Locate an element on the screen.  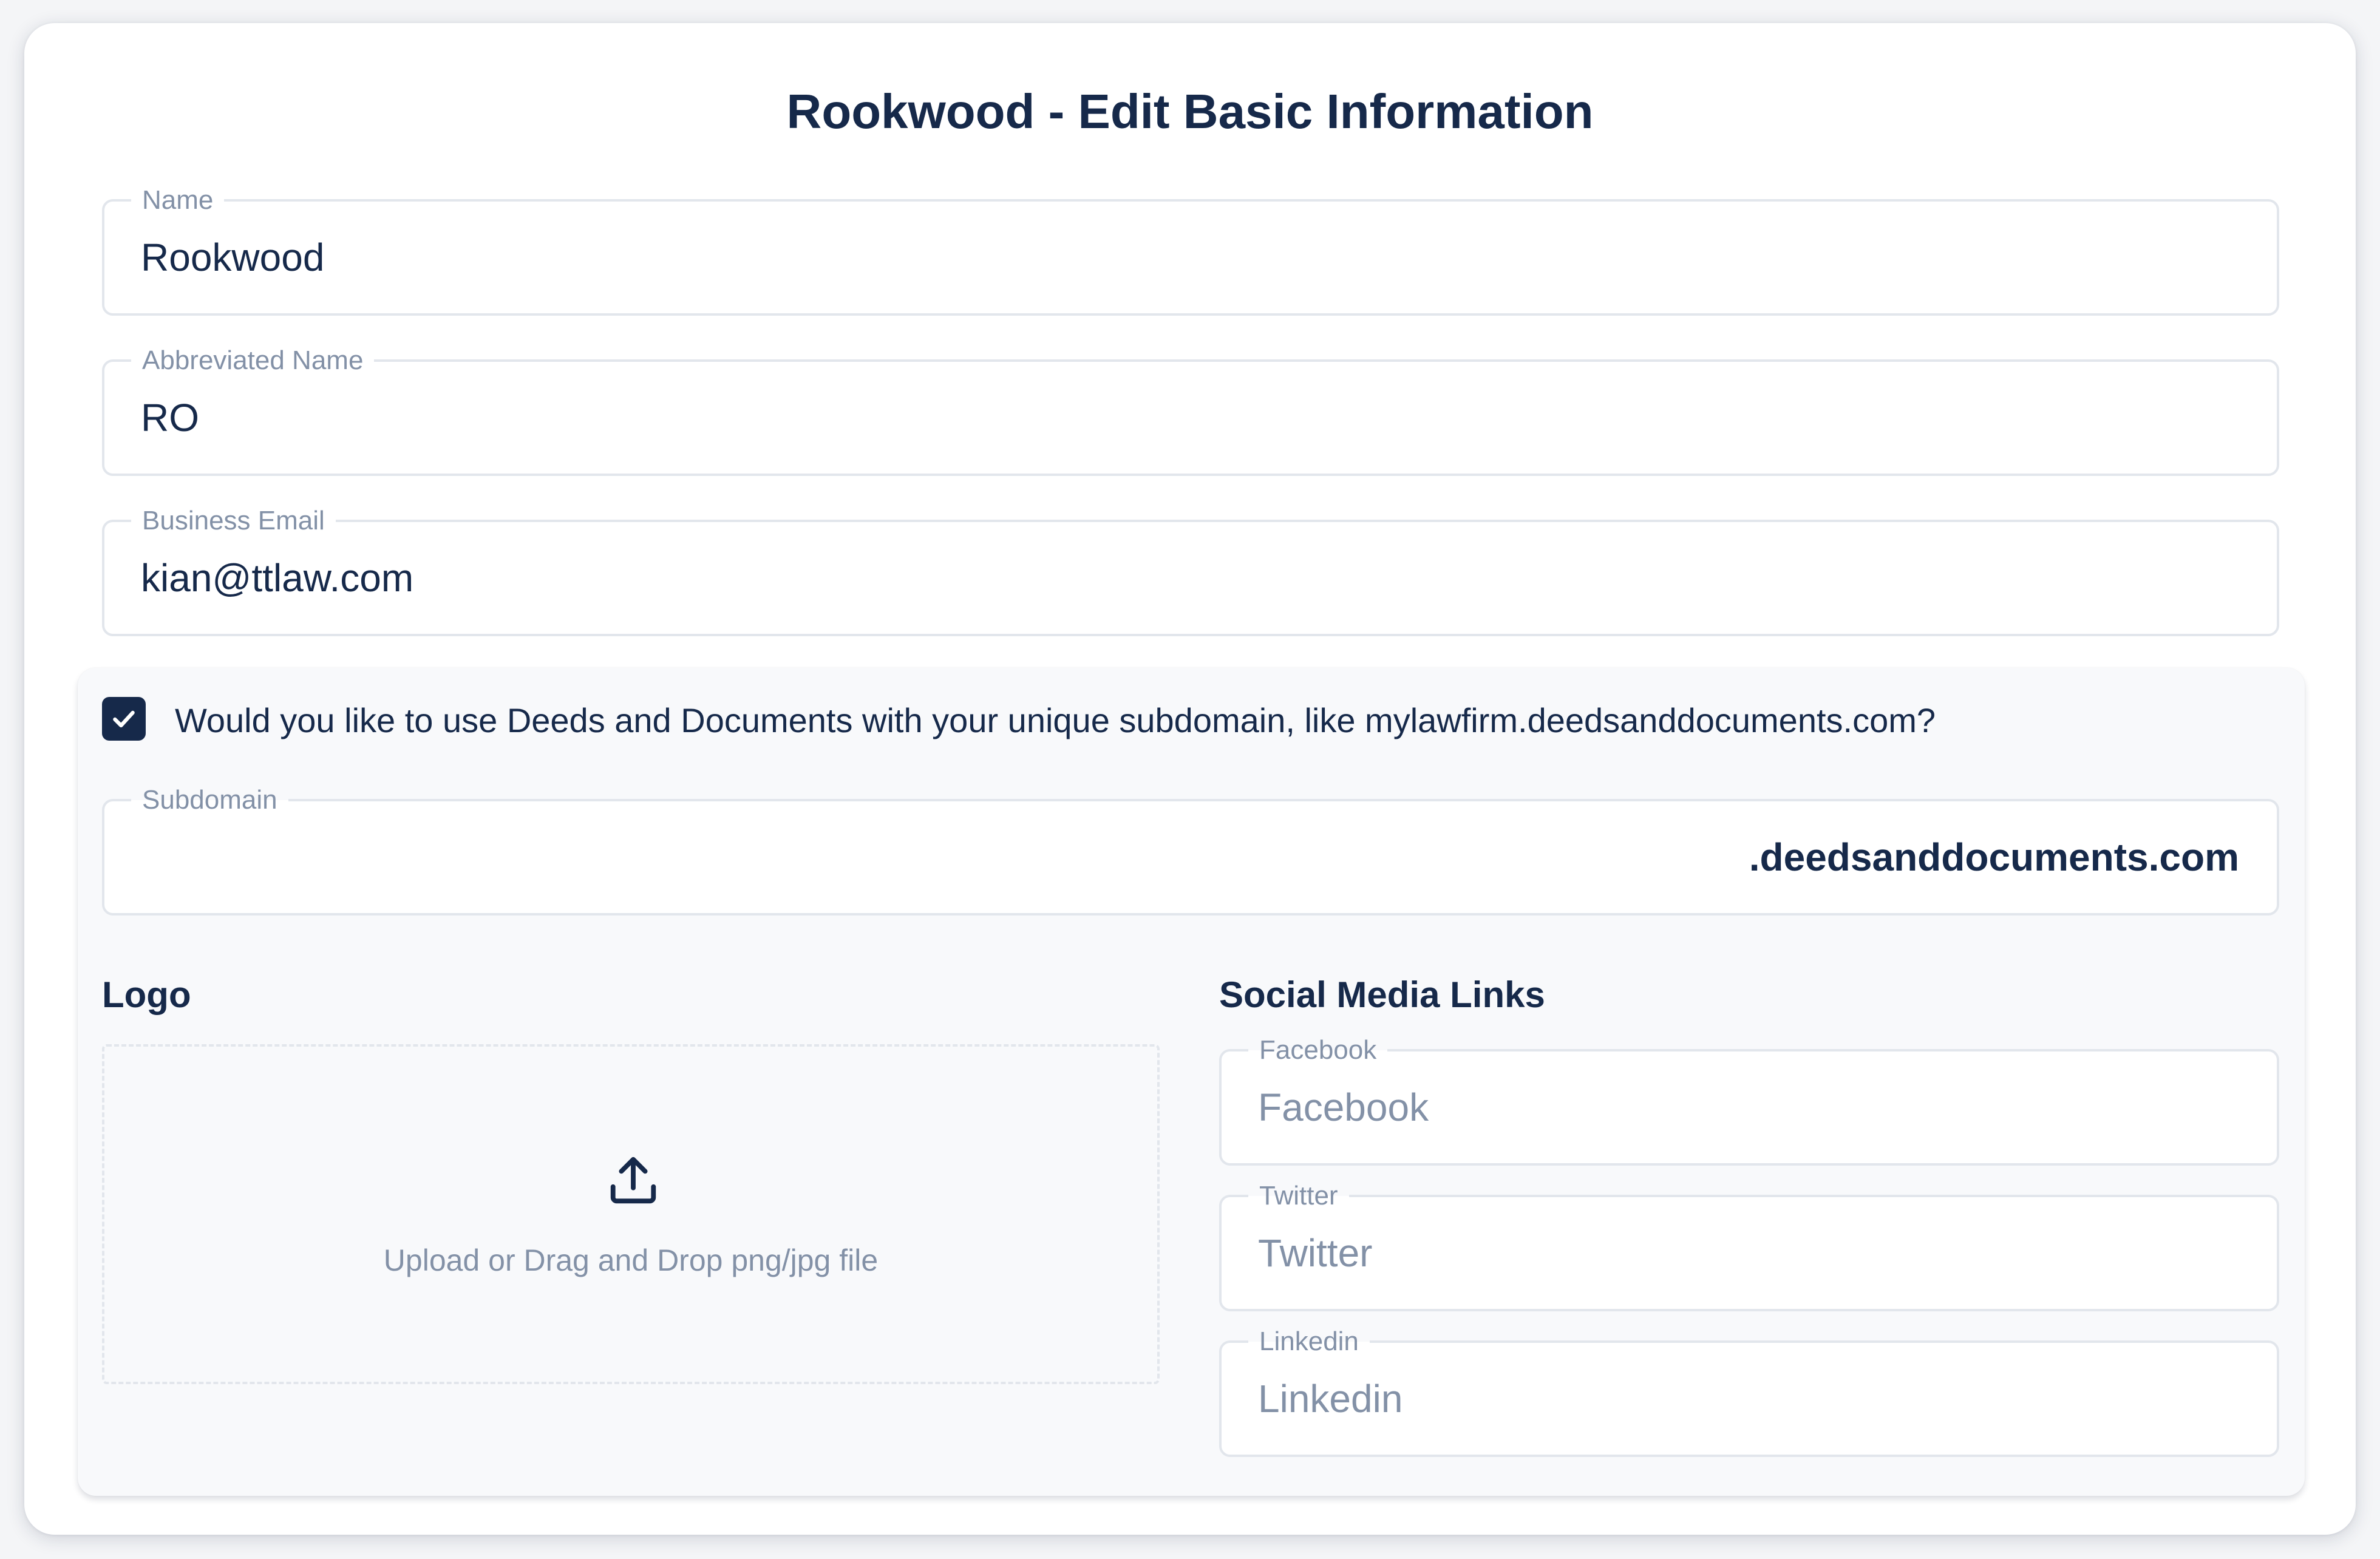
name-field: Name is located at coordinates (1190, 250).